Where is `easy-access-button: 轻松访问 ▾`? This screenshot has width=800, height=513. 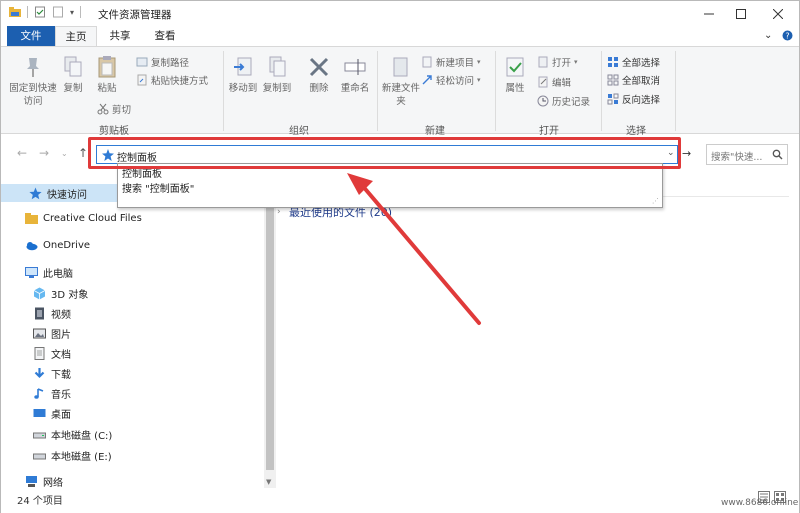
easy-access-button: 轻松访问 ▾ is located at coordinates (451, 80).